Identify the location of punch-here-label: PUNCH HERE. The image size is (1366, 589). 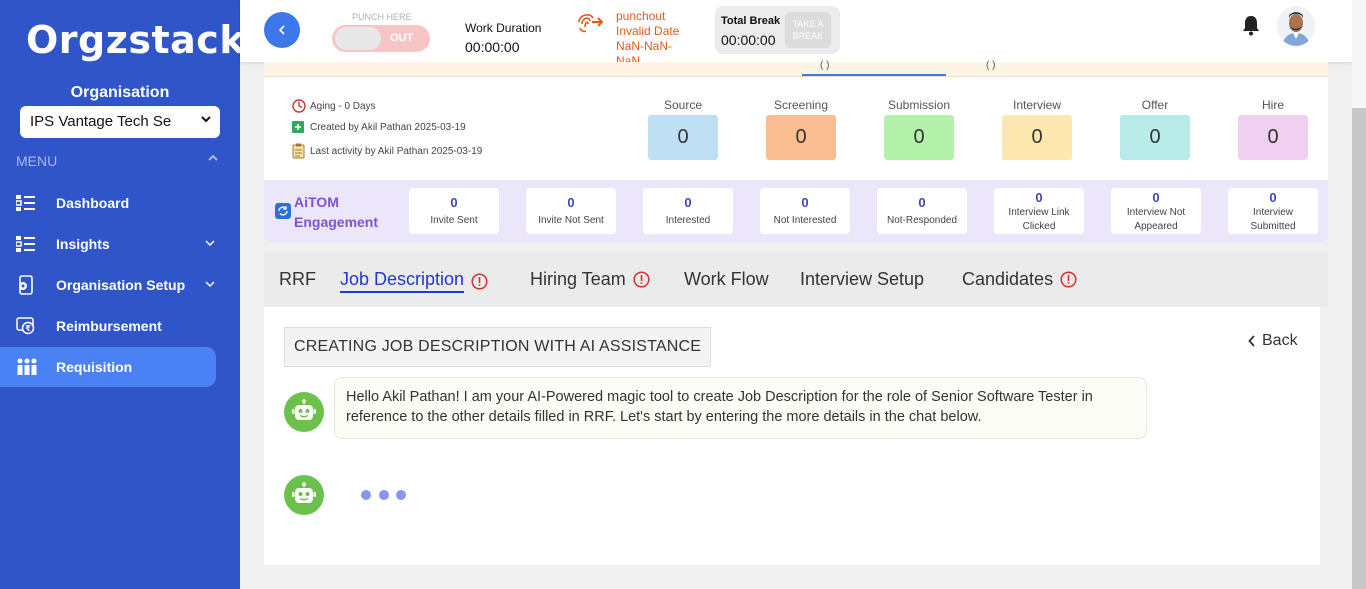
(382, 17).